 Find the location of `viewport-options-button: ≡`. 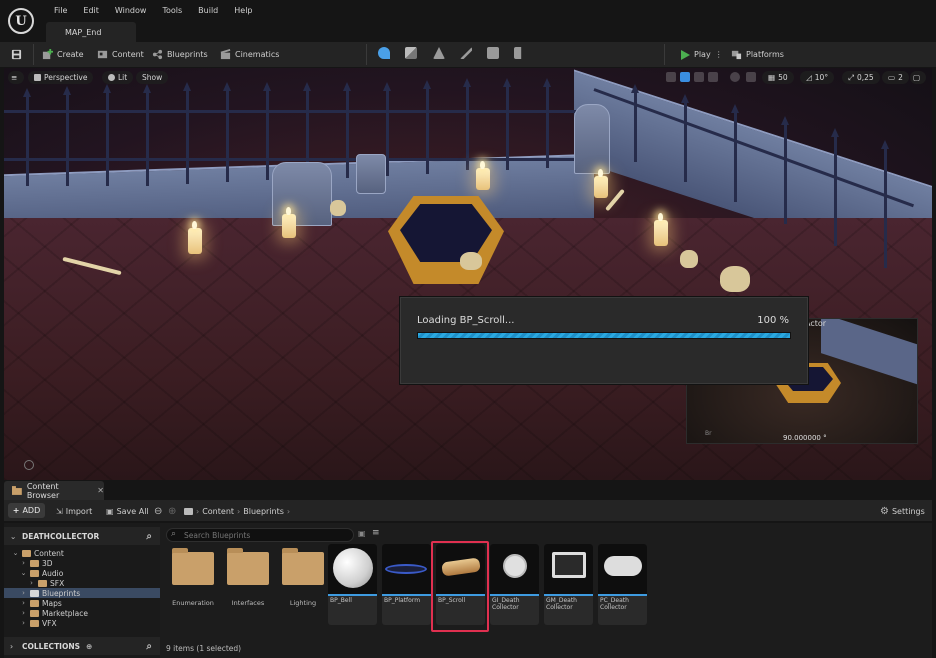

viewport-options-button: ≡ is located at coordinates (16, 77).